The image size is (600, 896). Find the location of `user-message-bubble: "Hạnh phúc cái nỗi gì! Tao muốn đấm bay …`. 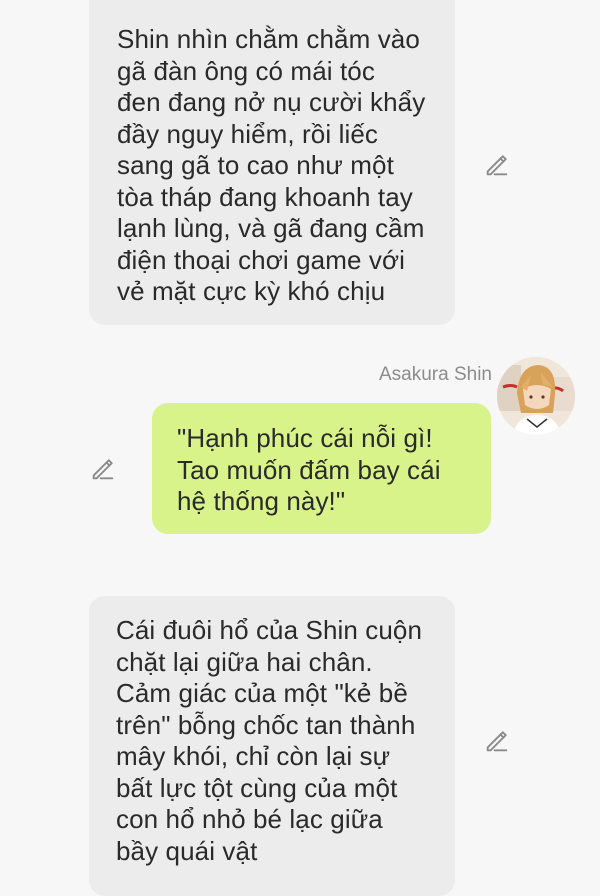

user-message-bubble: "Hạnh phúc cái nỗi gì! Tao muốn đấm bay … is located at coordinates (321, 468).